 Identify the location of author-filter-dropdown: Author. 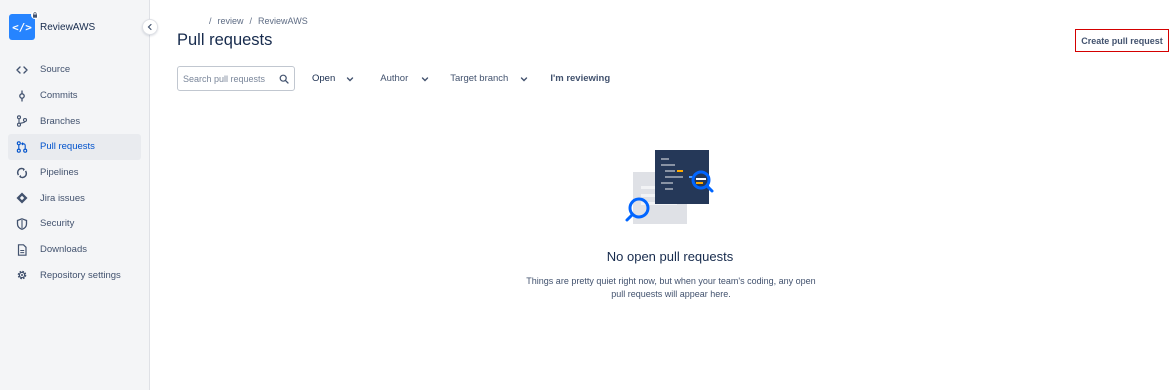
(404, 78).